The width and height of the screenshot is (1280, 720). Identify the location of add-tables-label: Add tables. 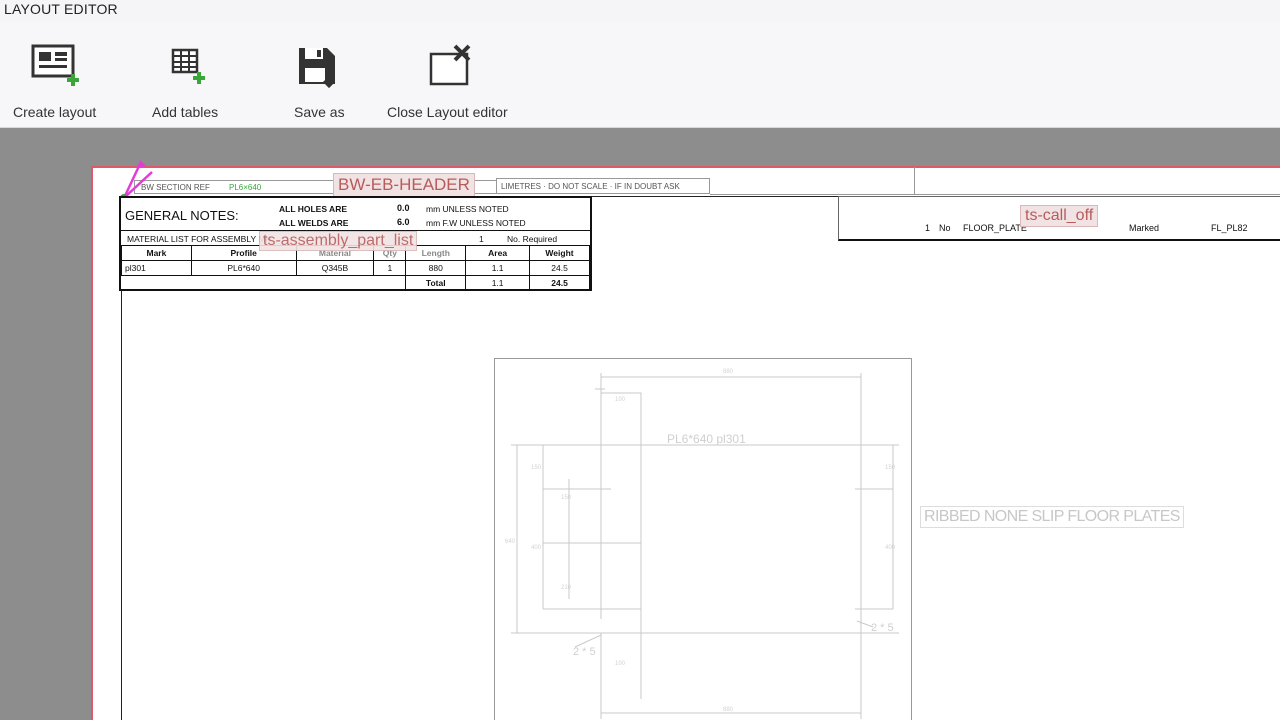
(185, 112).